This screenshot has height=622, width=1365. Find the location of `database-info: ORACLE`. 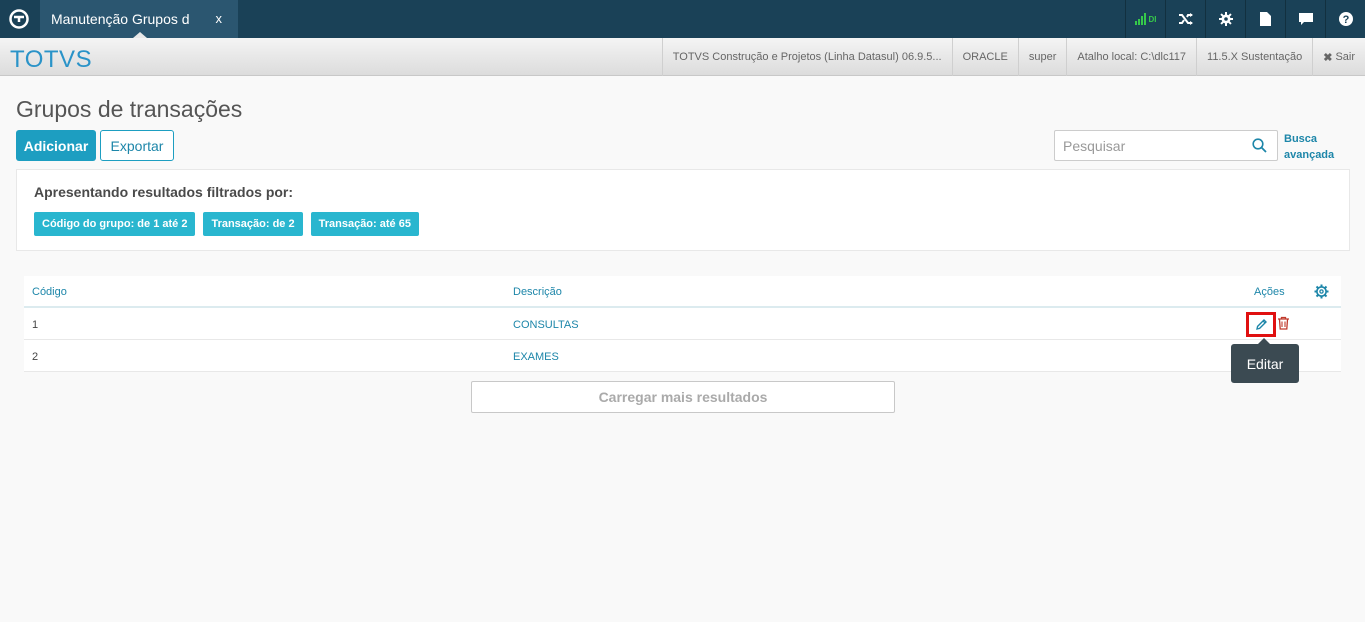

database-info: ORACLE is located at coordinates (984, 57).